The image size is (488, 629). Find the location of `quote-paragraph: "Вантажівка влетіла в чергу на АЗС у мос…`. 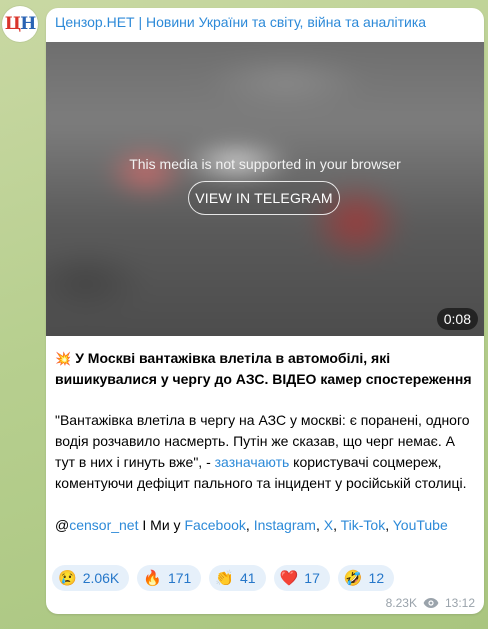

quote-paragraph: "Вантажівка влетіла в чергу на АЗС у мос… is located at coordinates (264, 452).